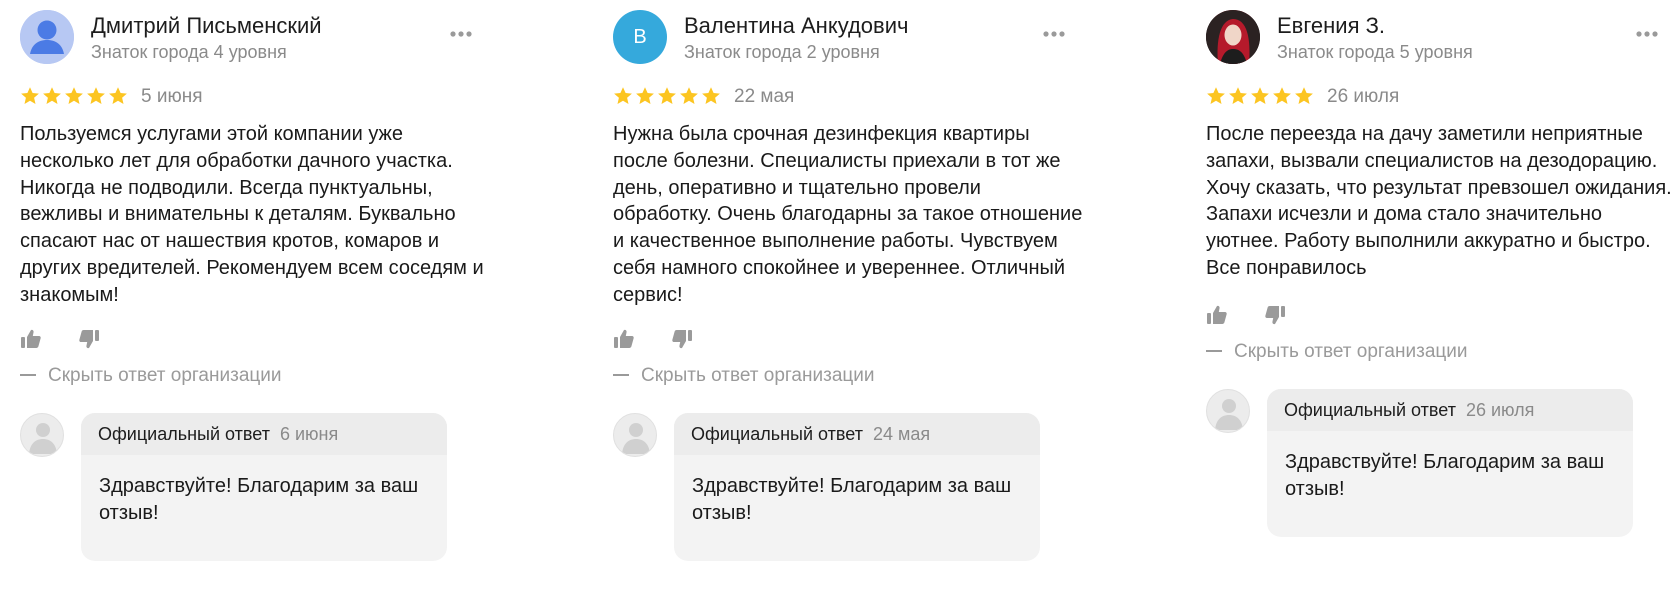  Describe the element at coordinates (1363, 96) in the screenshot. I see `review-date: 26 июля` at that location.